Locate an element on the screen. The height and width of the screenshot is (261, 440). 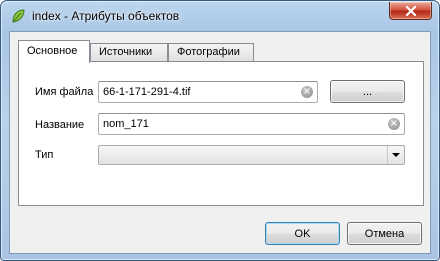
cancel-button: Отмена is located at coordinates (384, 233).